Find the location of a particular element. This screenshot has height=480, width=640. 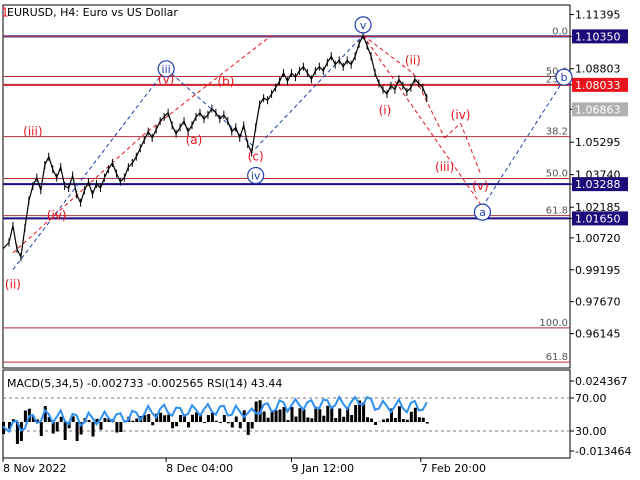

wave-label-1: v is located at coordinates (363, 25).